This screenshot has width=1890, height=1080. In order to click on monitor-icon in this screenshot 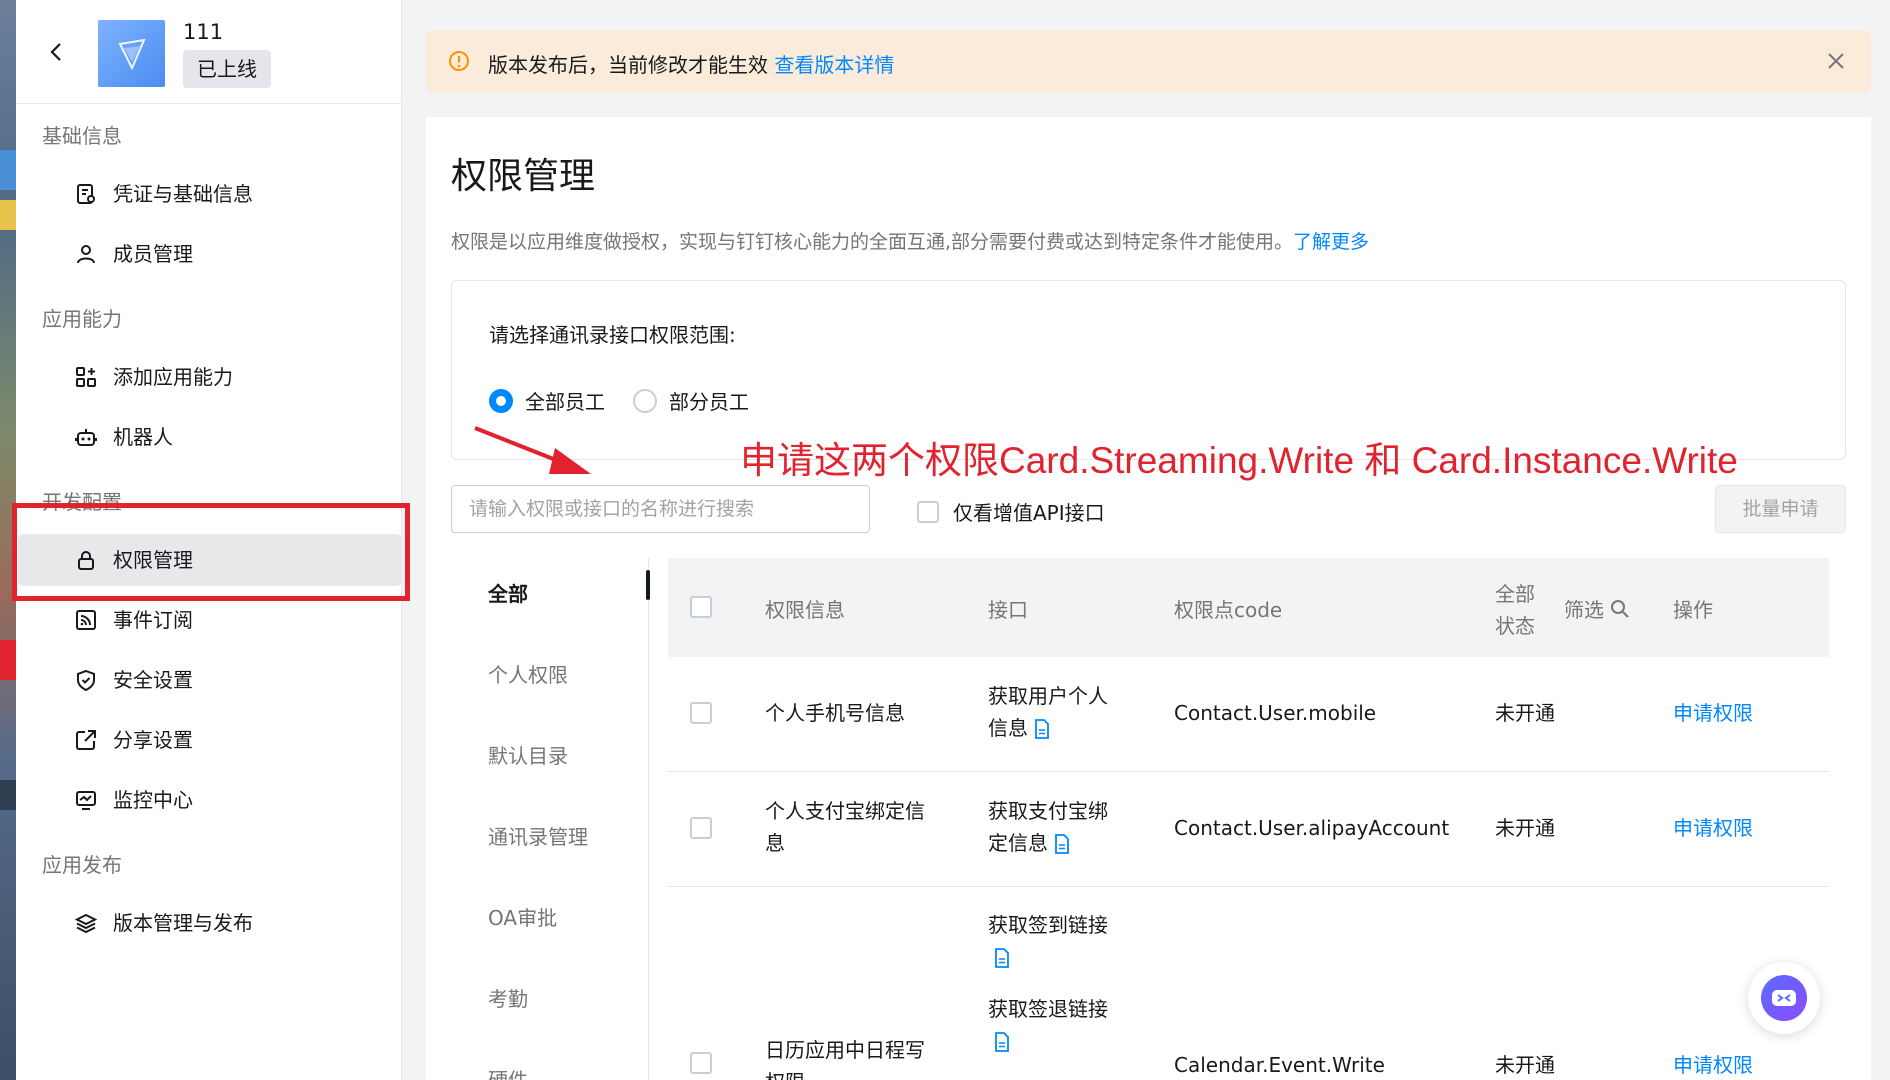, I will do `click(86, 800)`.